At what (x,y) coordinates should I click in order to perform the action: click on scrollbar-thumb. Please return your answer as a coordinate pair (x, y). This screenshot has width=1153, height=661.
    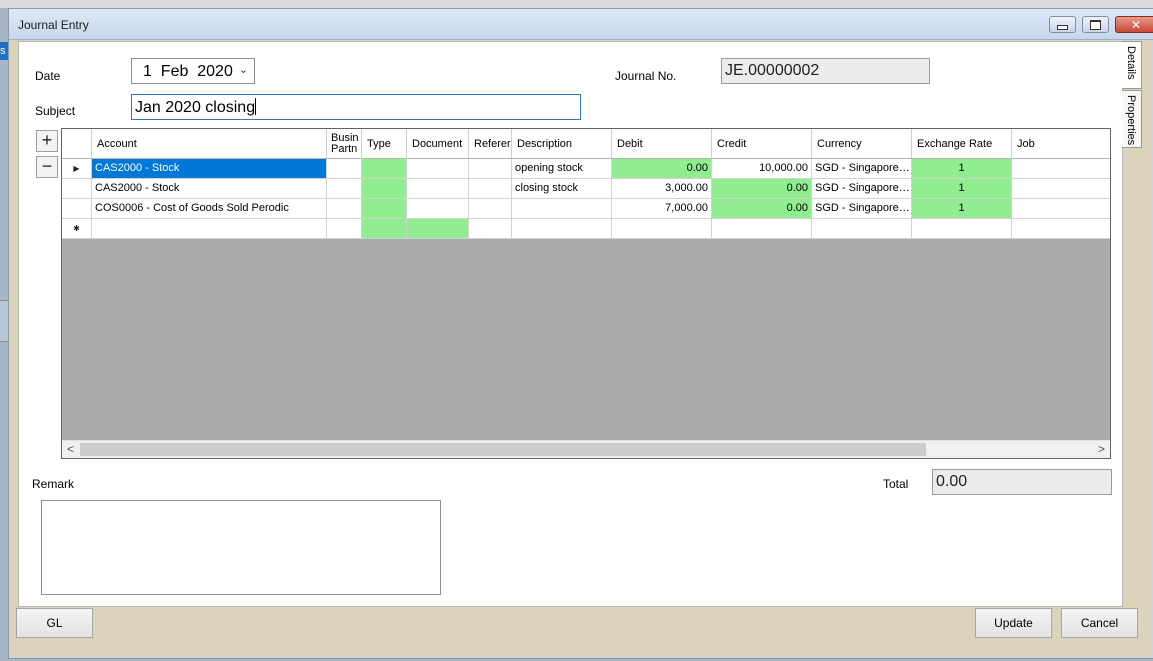
    Looking at the image, I should click on (503, 449).